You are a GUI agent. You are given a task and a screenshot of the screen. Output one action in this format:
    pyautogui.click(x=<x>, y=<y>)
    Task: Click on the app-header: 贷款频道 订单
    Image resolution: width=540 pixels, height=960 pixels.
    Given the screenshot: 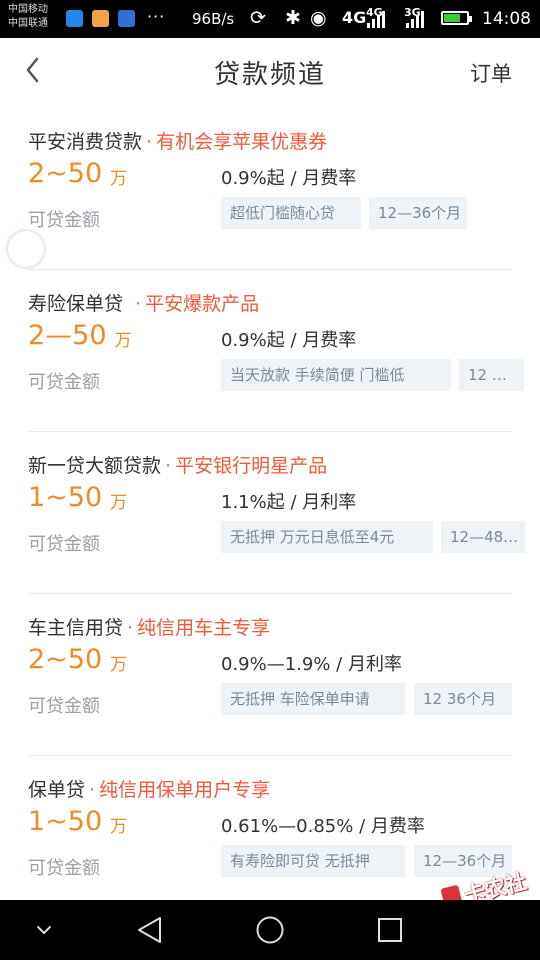 What is the action you would take?
    pyautogui.click(x=270, y=73)
    